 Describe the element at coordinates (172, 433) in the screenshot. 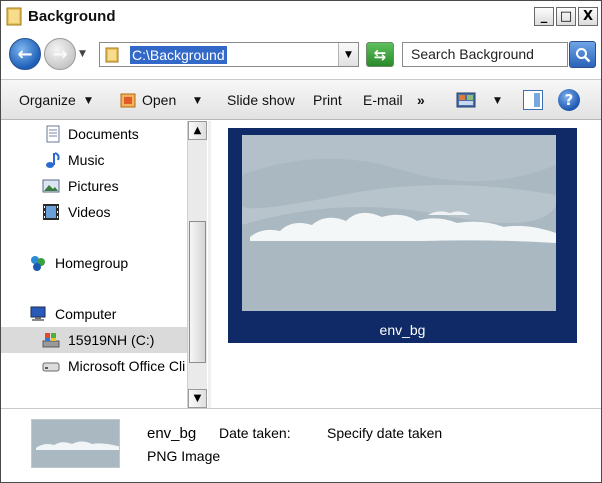

I see `details-file-name: env_bg` at that location.